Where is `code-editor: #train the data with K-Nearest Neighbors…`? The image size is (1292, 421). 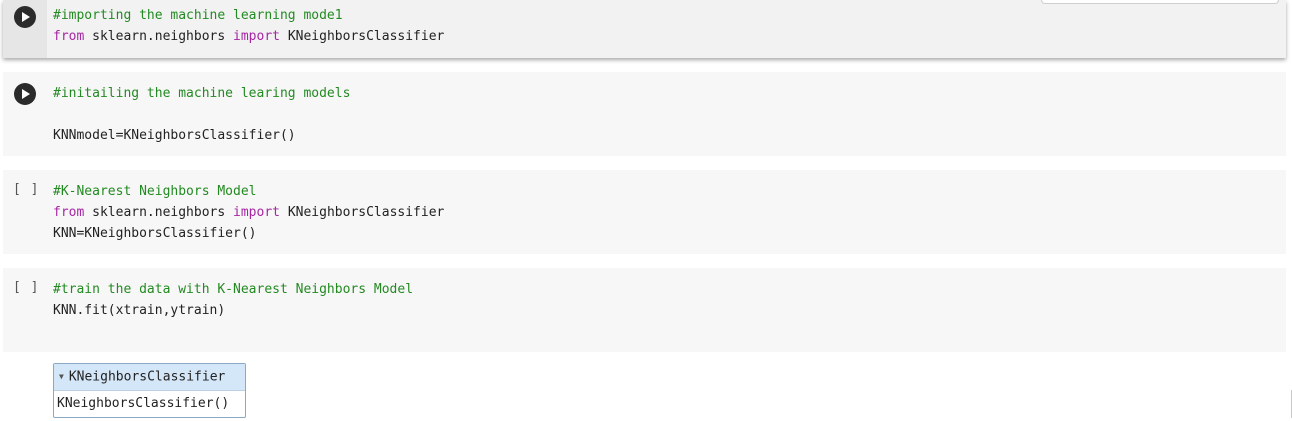
code-editor: #train the data with K-Nearest Neighbors… is located at coordinates (233, 300).